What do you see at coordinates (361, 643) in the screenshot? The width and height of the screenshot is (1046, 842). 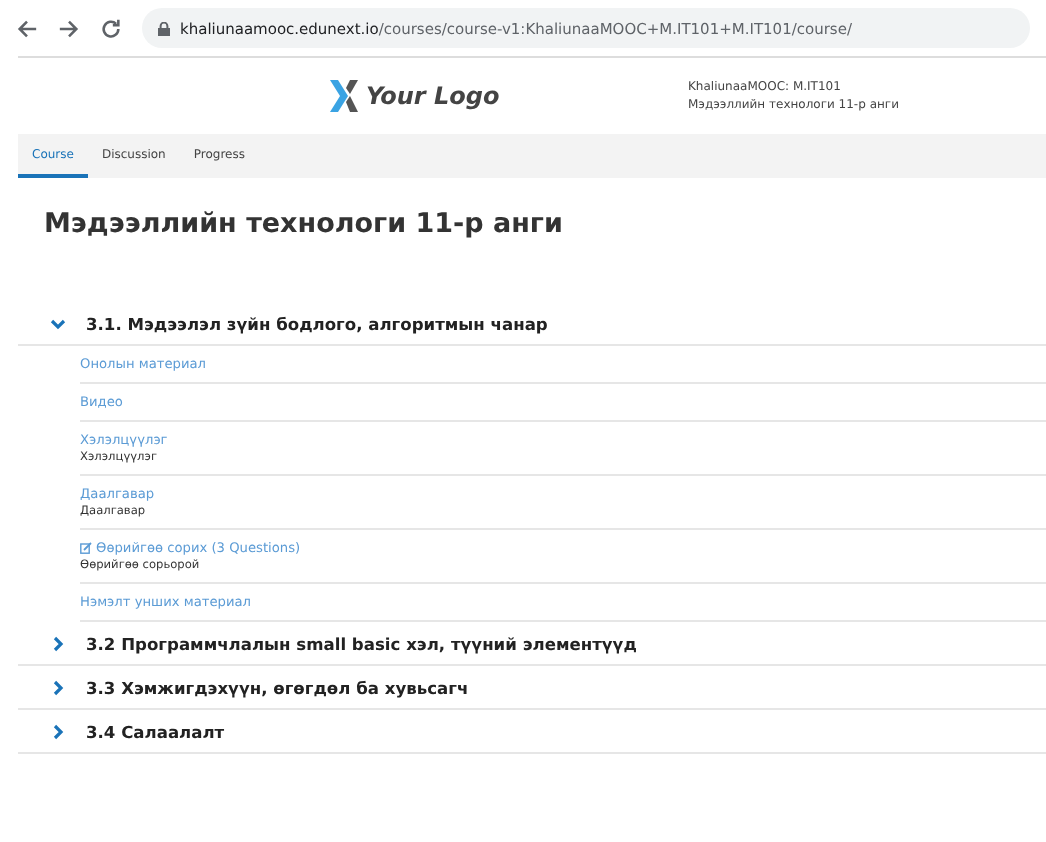 I see `section-title: 3.2 Программчлалын small basic хэл, түүний элементүүд` at bounding box center [361, 643].